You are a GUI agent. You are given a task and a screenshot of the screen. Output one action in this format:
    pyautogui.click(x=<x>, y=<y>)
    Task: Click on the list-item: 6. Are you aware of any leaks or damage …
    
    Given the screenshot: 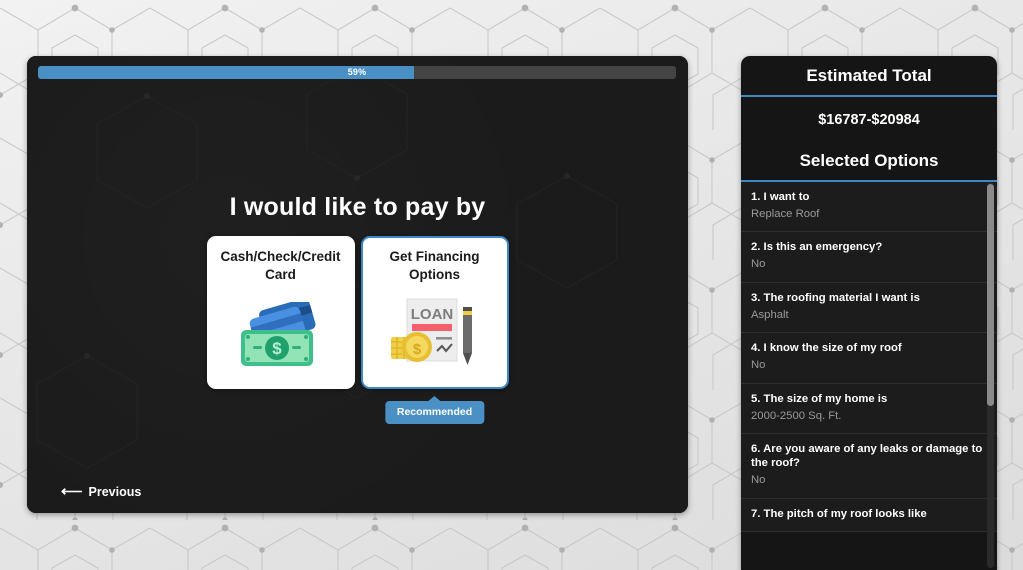 What is the action you would take?
    pyautogui.click(x=869, y=466)
    